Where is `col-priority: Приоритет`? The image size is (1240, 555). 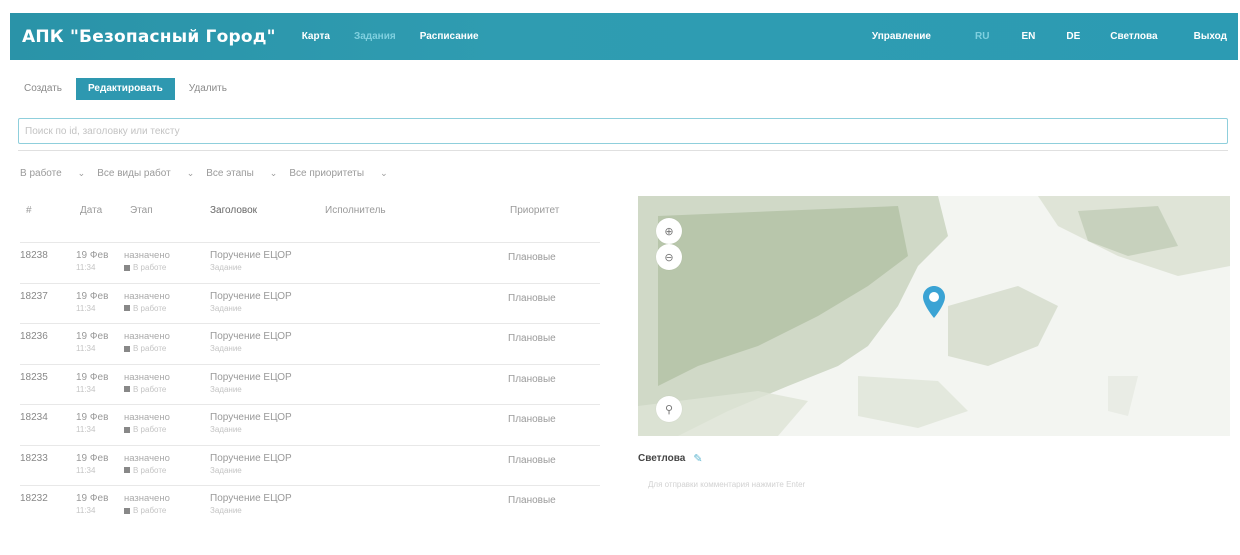 col-priority: Приоритет is located at coordinates (534, 210).